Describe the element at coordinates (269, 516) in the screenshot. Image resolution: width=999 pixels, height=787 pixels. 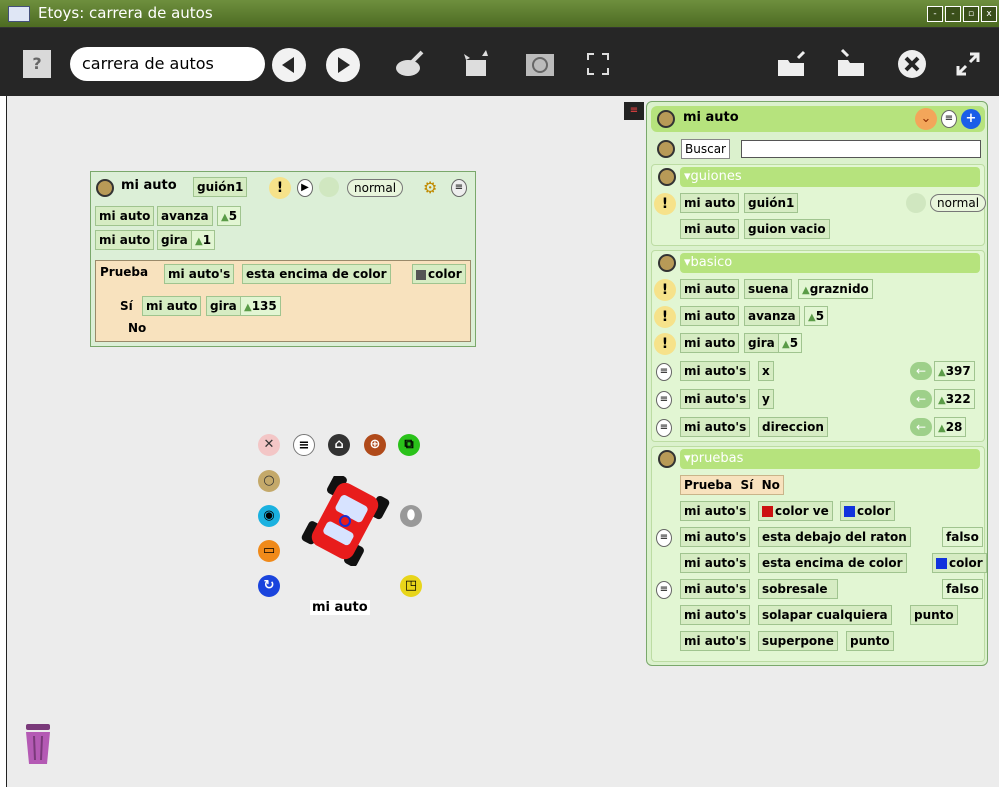
I see `eye-halo-icon: ◉` at that location.